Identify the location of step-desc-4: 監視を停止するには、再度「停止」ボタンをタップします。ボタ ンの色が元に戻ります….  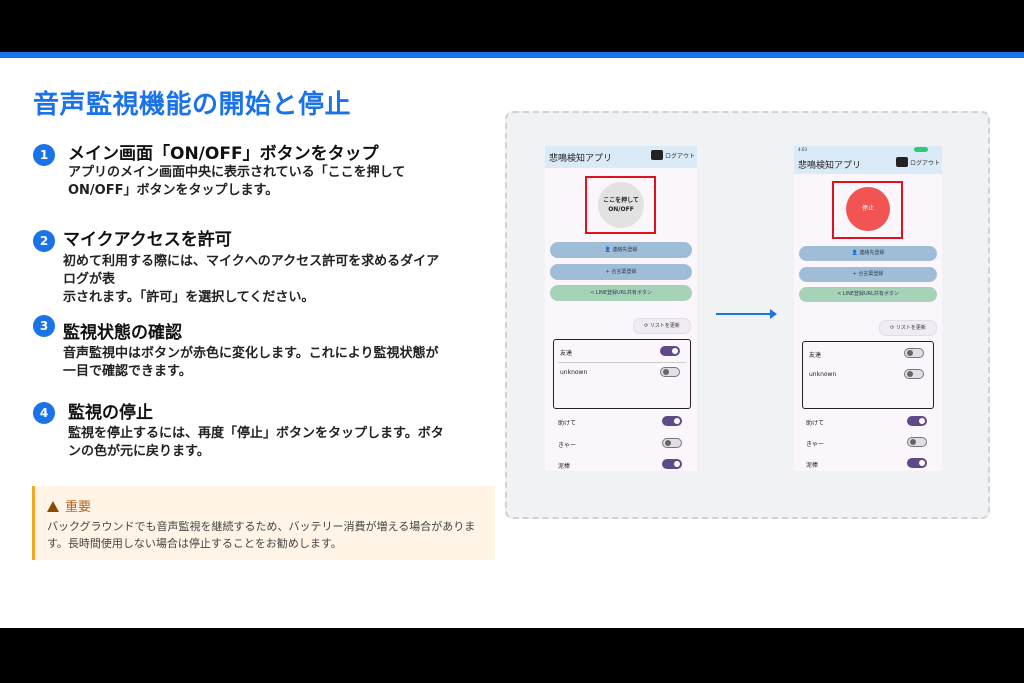
(278, 443).